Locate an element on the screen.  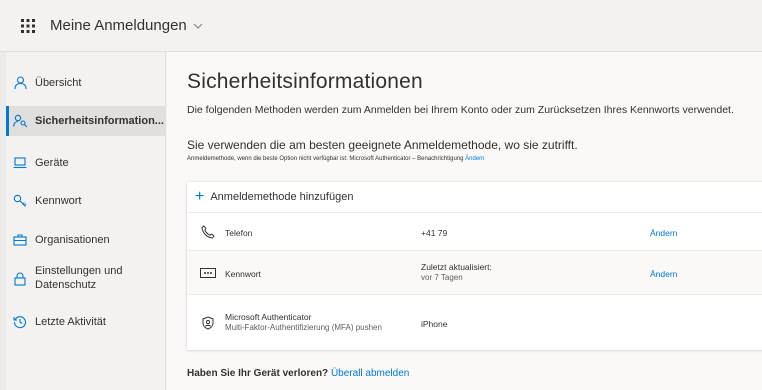
change-default-method-link: Ändern is located at coordinates (474, 159).